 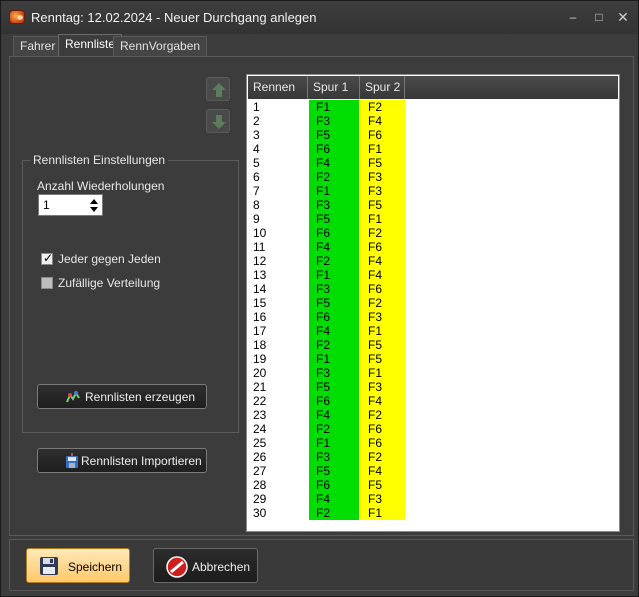 I want to click on race-number-cell: 9, so click(x=256, y=219).